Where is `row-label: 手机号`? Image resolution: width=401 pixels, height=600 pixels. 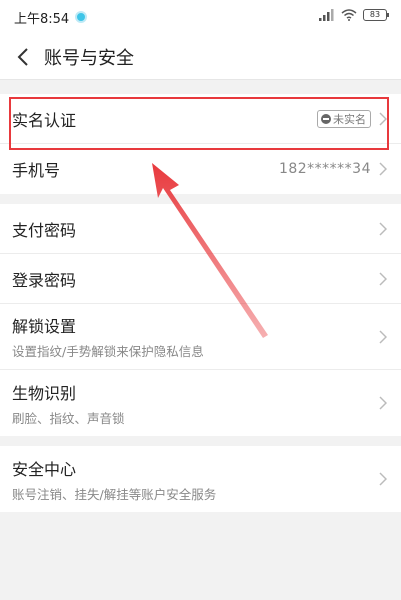 row-label: 手机号 is located at coordinates (36, 170).